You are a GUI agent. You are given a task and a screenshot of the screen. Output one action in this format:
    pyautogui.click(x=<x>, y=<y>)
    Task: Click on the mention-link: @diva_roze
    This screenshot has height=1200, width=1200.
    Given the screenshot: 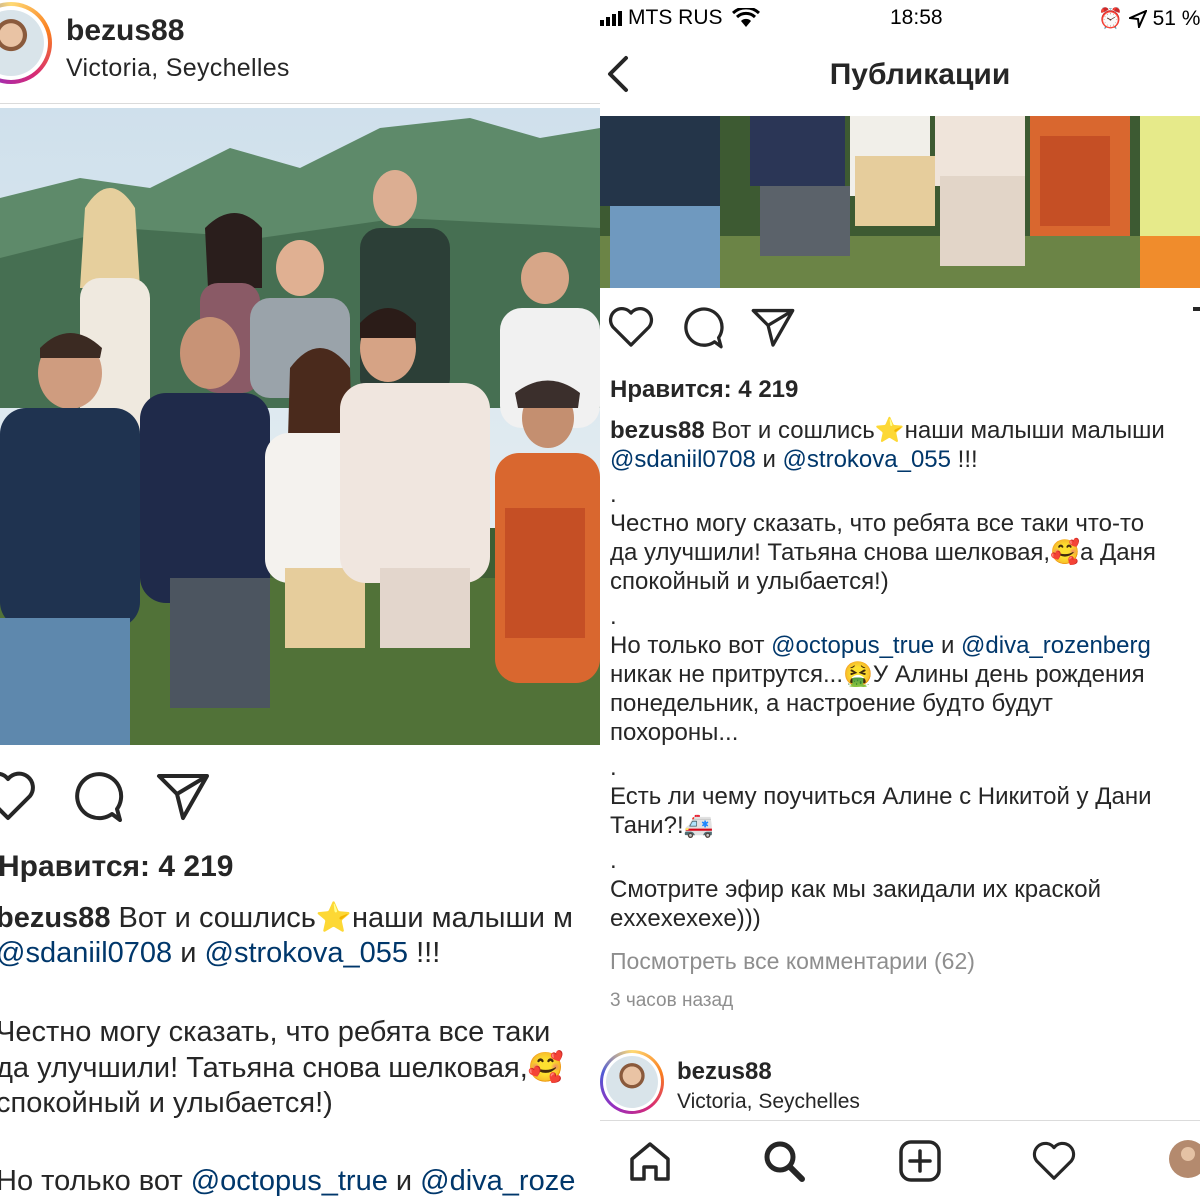 What is the action you would take?
    pyautogui.click(x=497, y=1181)
    